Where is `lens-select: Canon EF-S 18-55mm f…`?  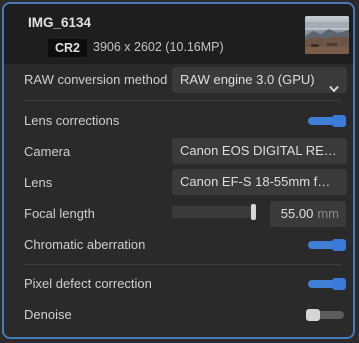 lens-select: Canon EF-S 18-55mm f… is located at coordinates (259, 182).